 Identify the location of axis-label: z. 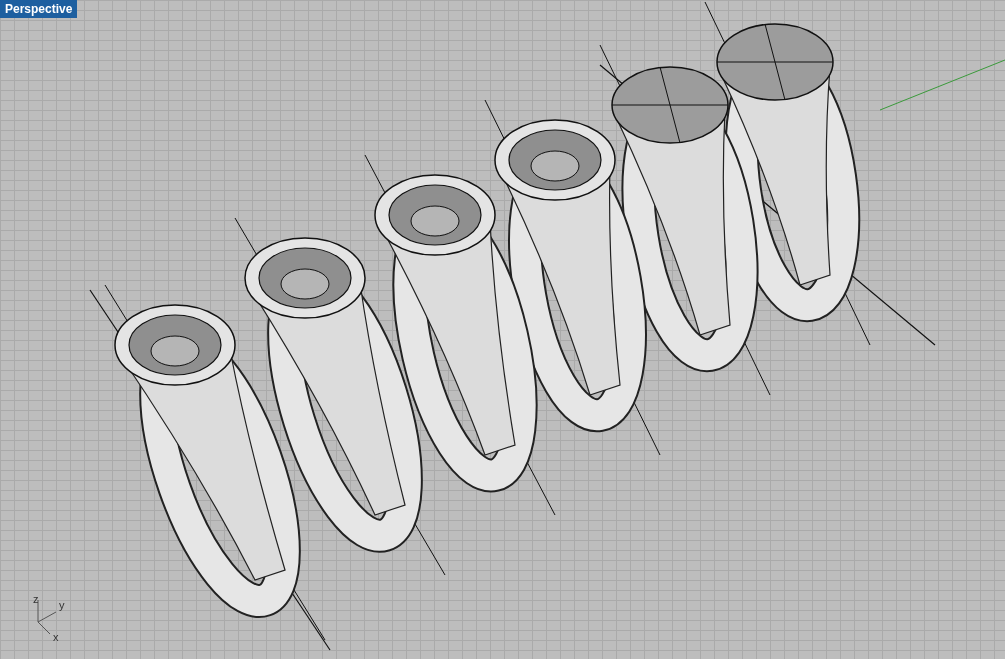
(36, 599).